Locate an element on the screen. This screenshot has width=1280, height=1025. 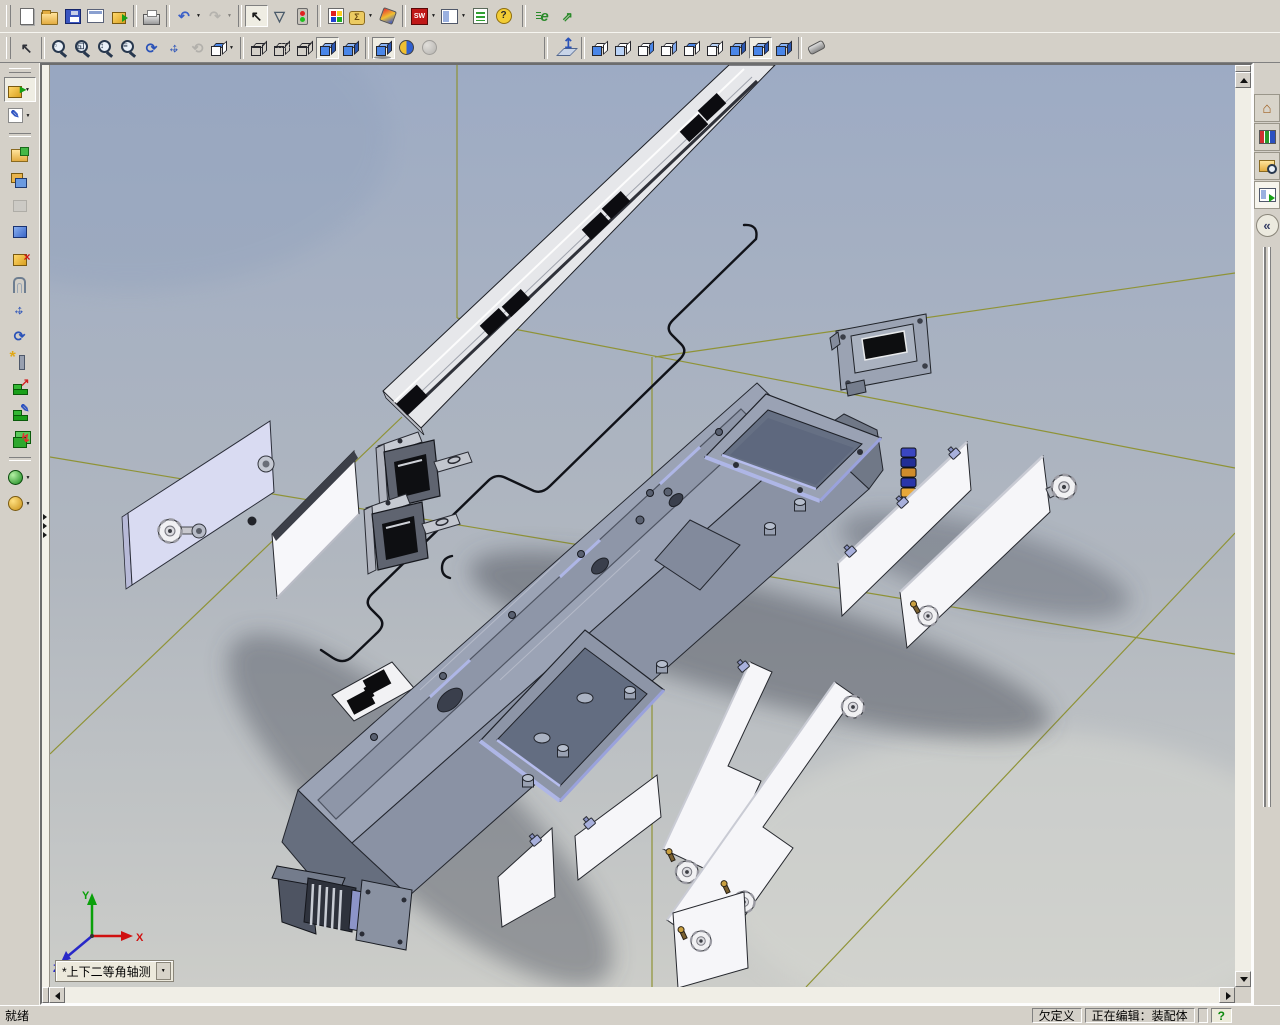
sketch-button: ✎ ▼ is located at coordinates (20, 115).